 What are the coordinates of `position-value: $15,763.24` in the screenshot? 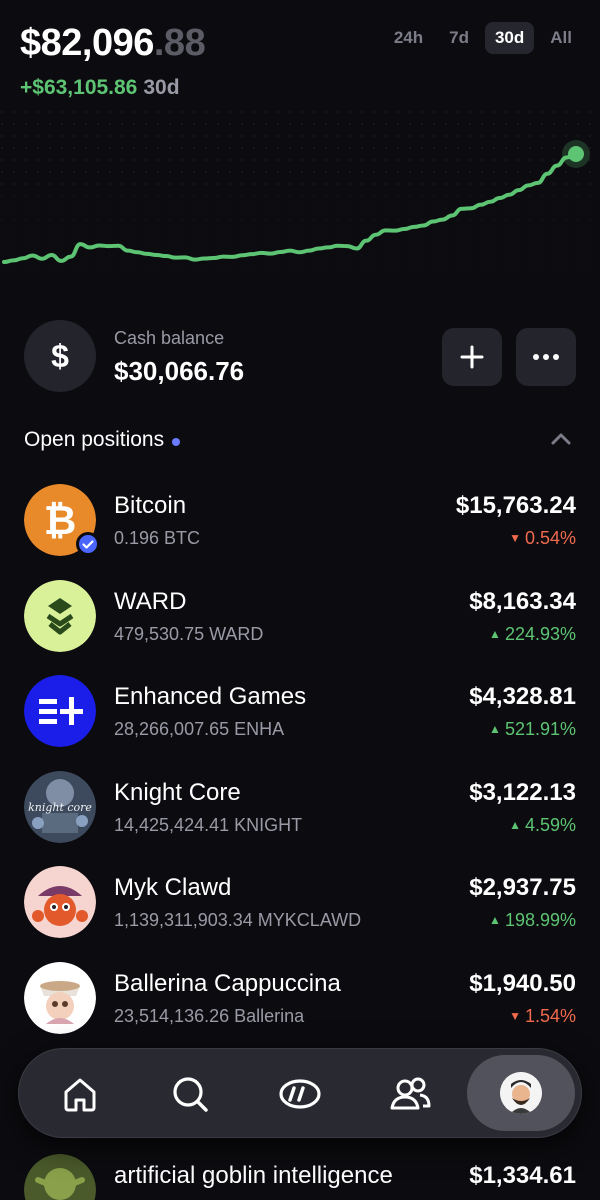 It's located at (515, 505).